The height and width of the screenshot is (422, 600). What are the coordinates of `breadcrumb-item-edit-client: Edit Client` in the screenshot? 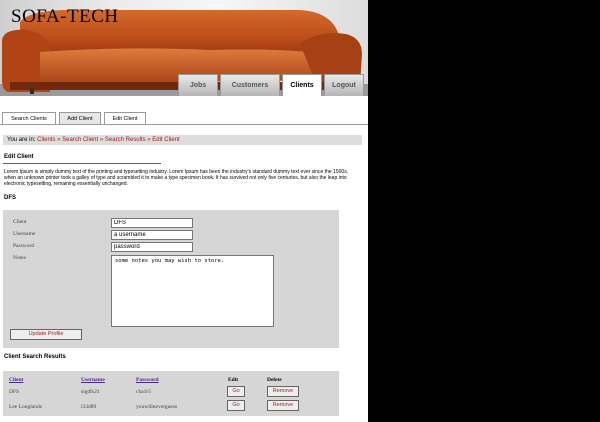 It's located at (165, 140).